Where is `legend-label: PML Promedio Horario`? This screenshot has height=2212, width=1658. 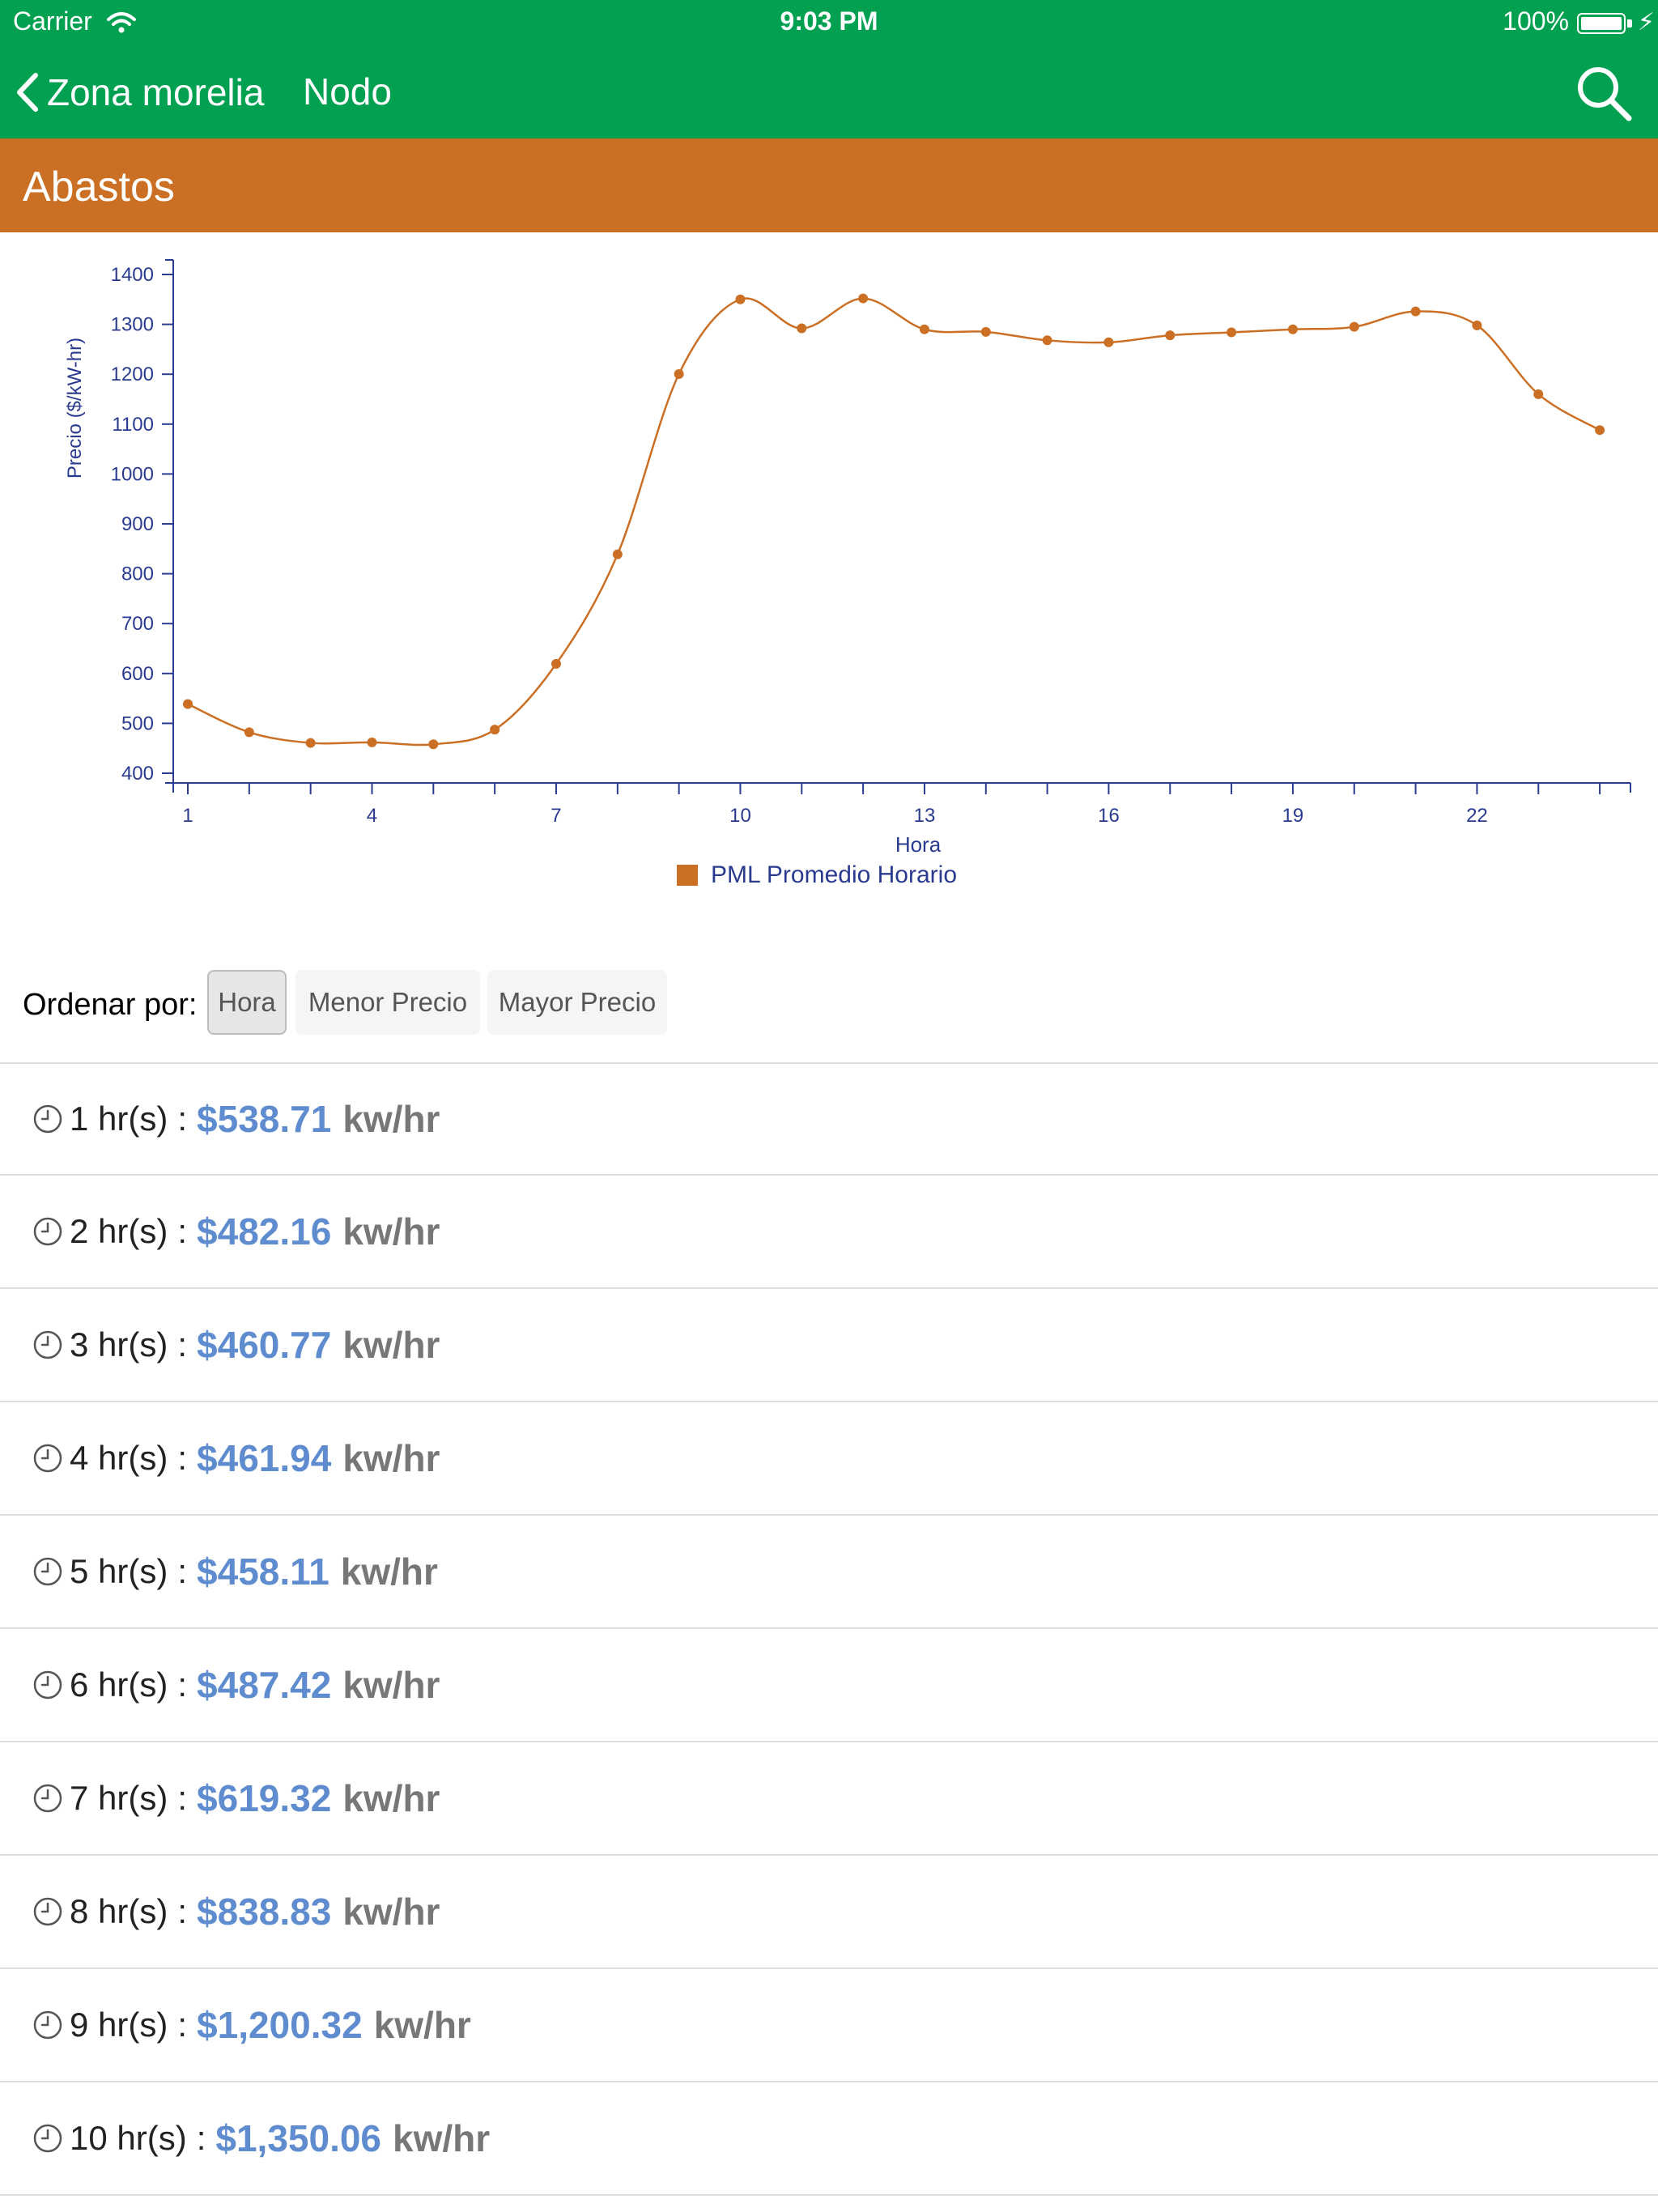 legend-label: PML Promedio Horario is located at coordinates (834, 875).